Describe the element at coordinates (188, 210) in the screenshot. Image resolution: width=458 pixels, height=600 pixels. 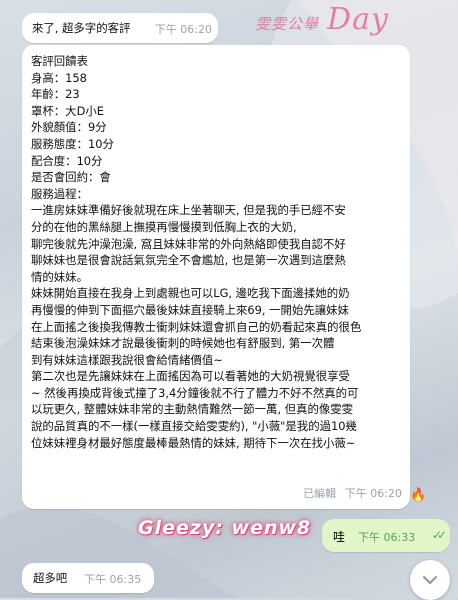
I see `message-line: 一進房妹妹準備好後就現在床上坐著聊天, 但是我的手已經不安` at that location.